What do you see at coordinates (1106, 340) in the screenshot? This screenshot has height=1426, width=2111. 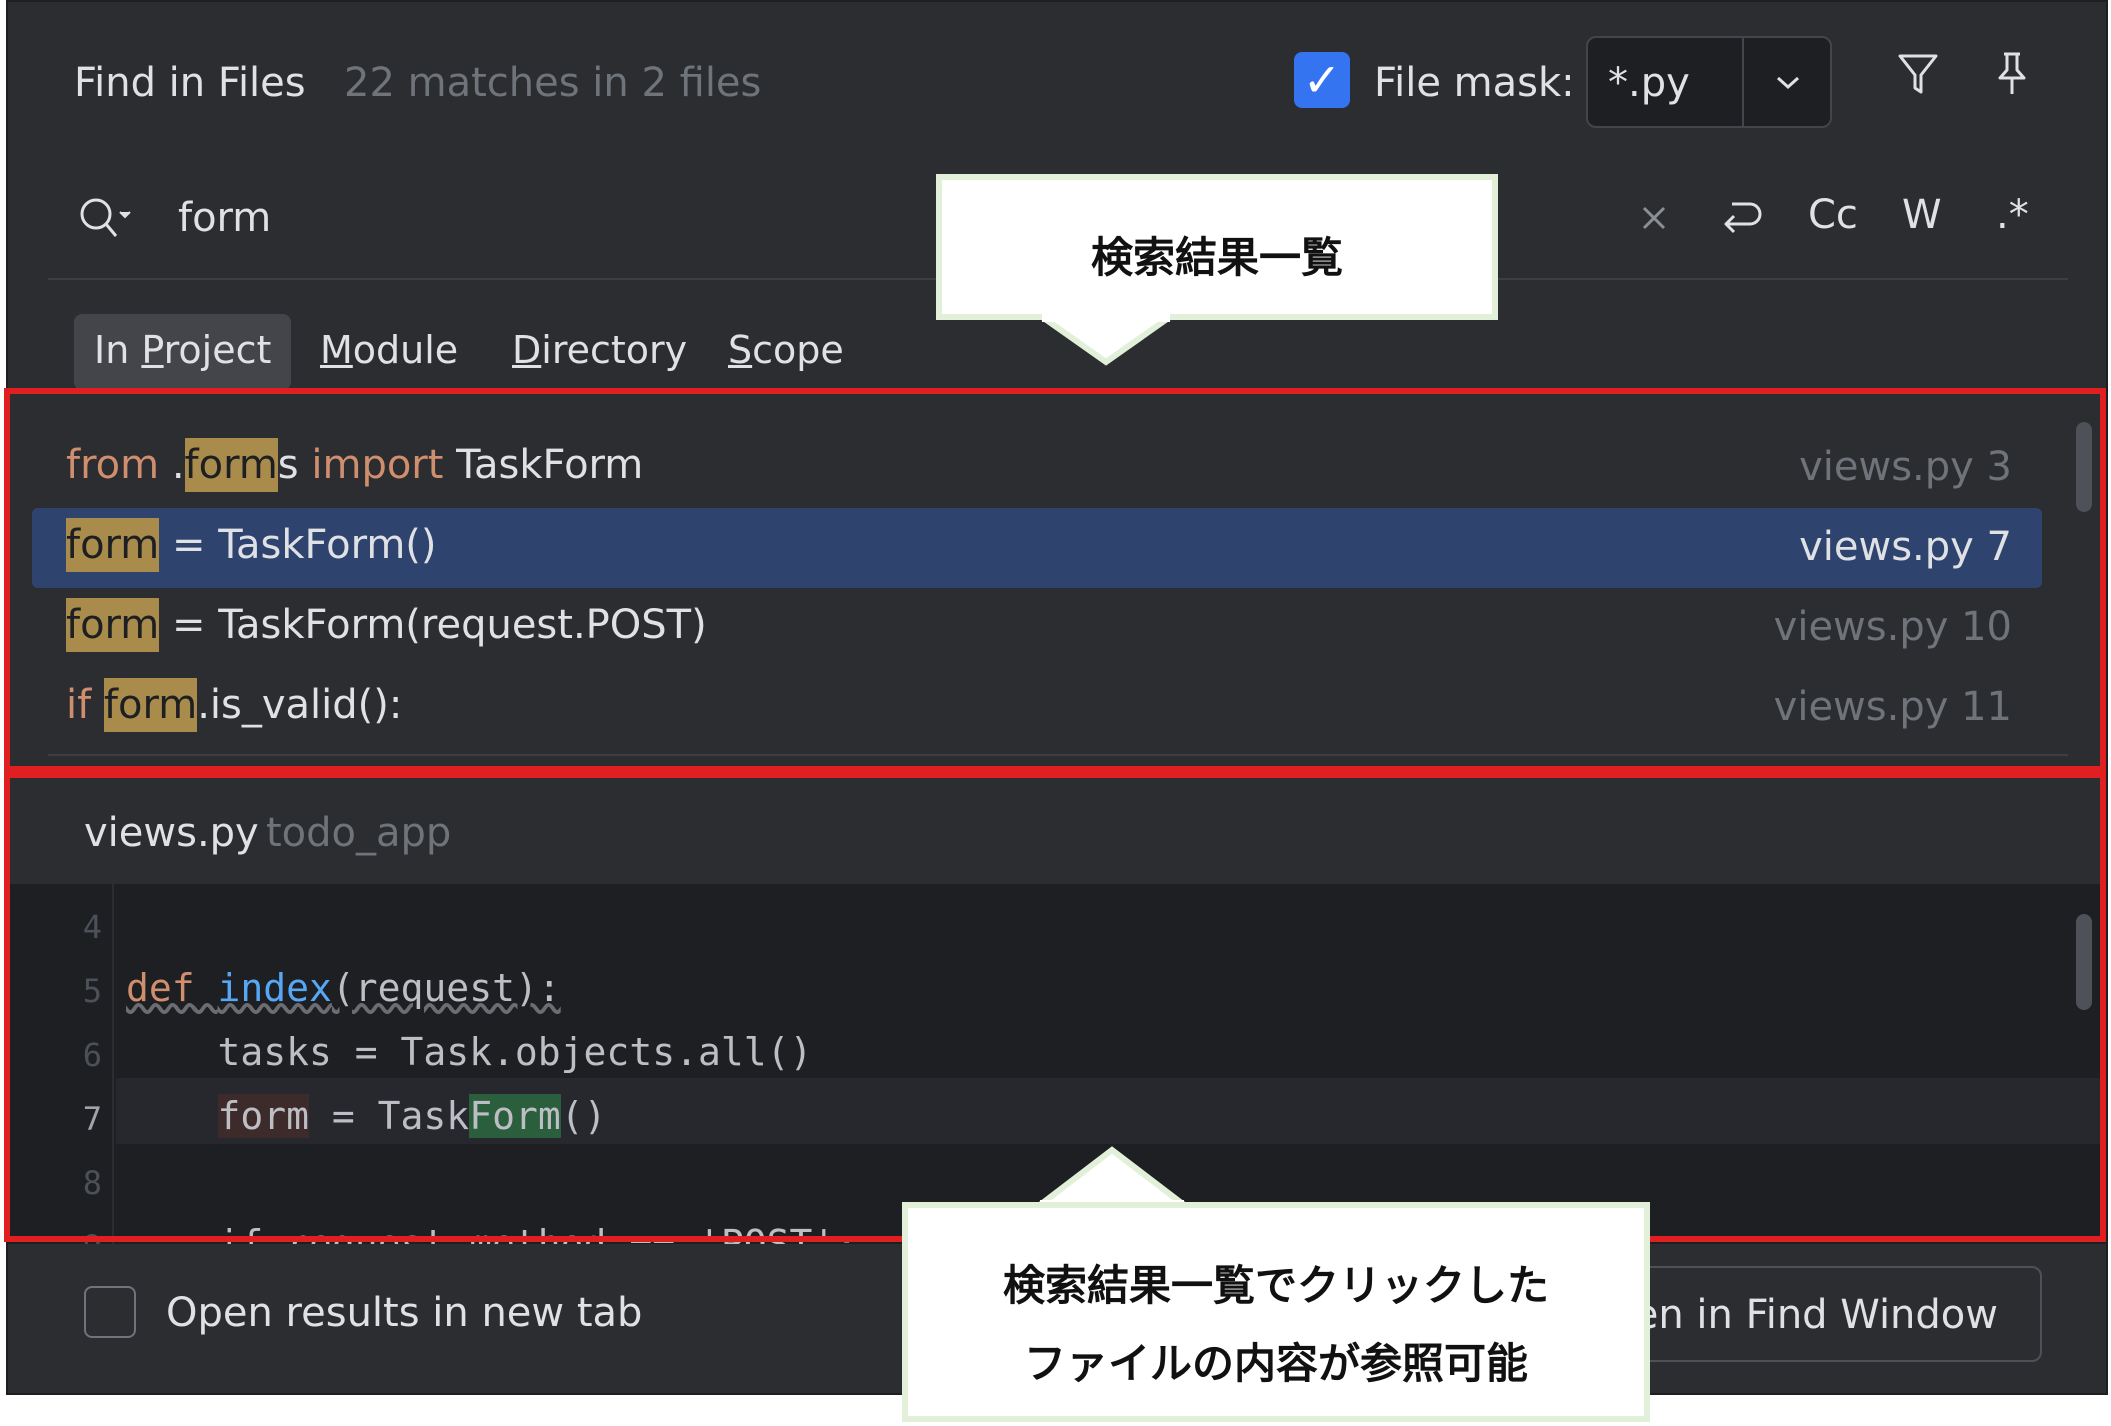 I see `results-callout-pointer` at bounding box center [1106, 340].